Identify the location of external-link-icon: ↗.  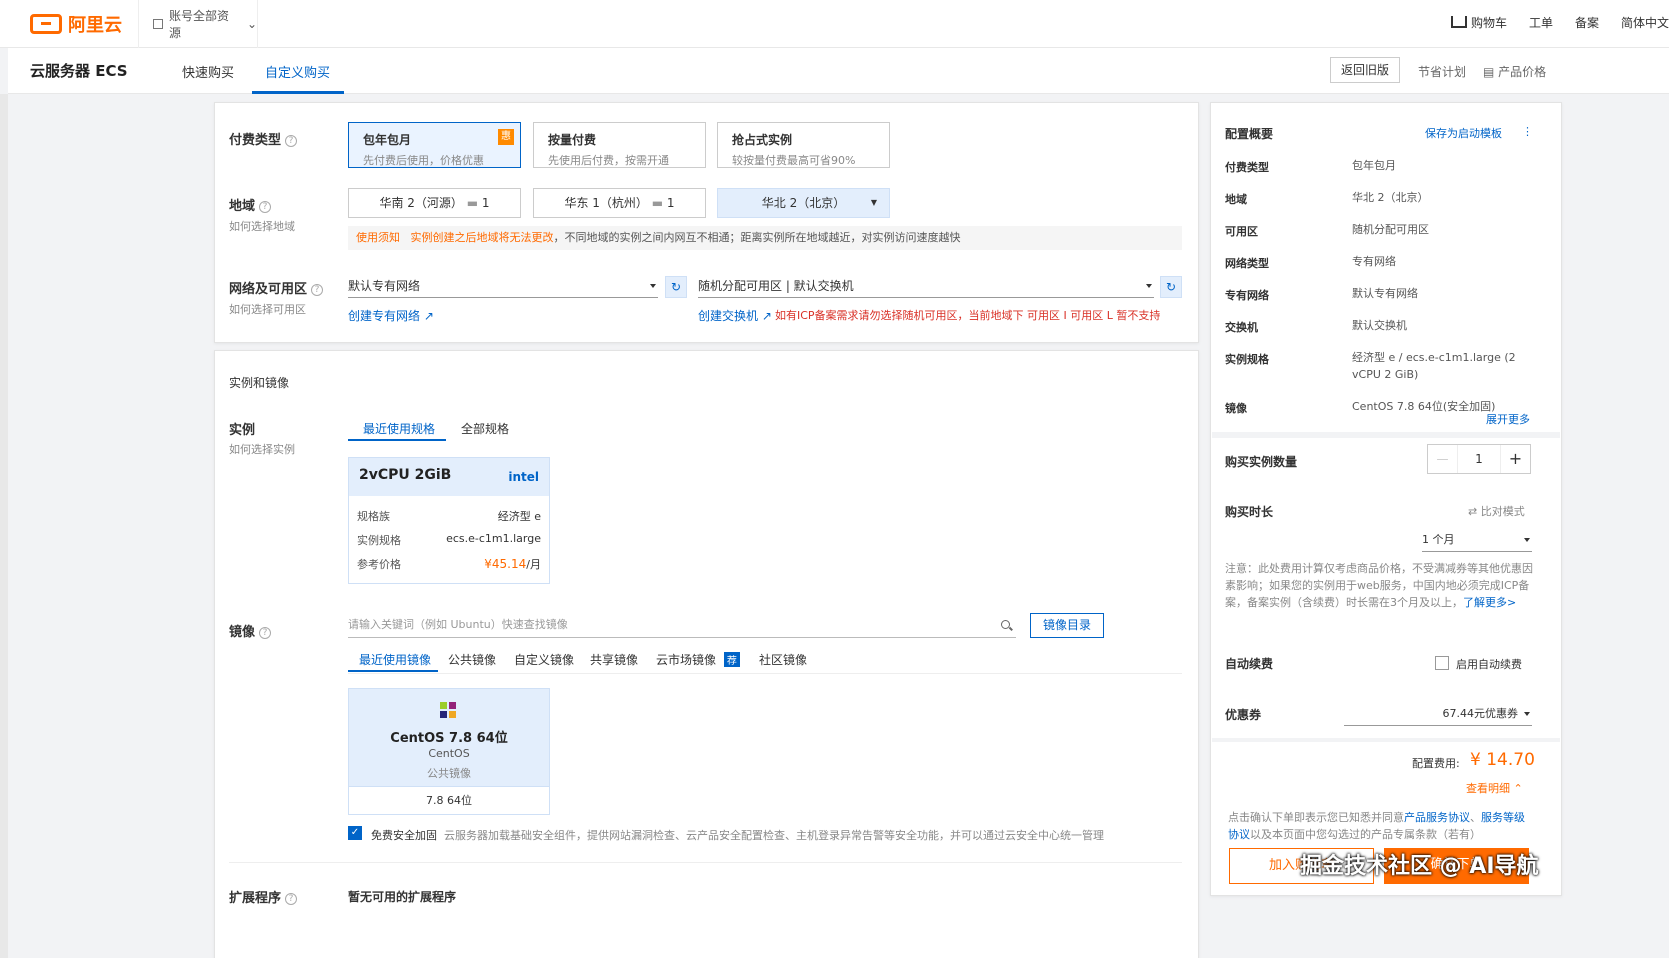
(766, 316).